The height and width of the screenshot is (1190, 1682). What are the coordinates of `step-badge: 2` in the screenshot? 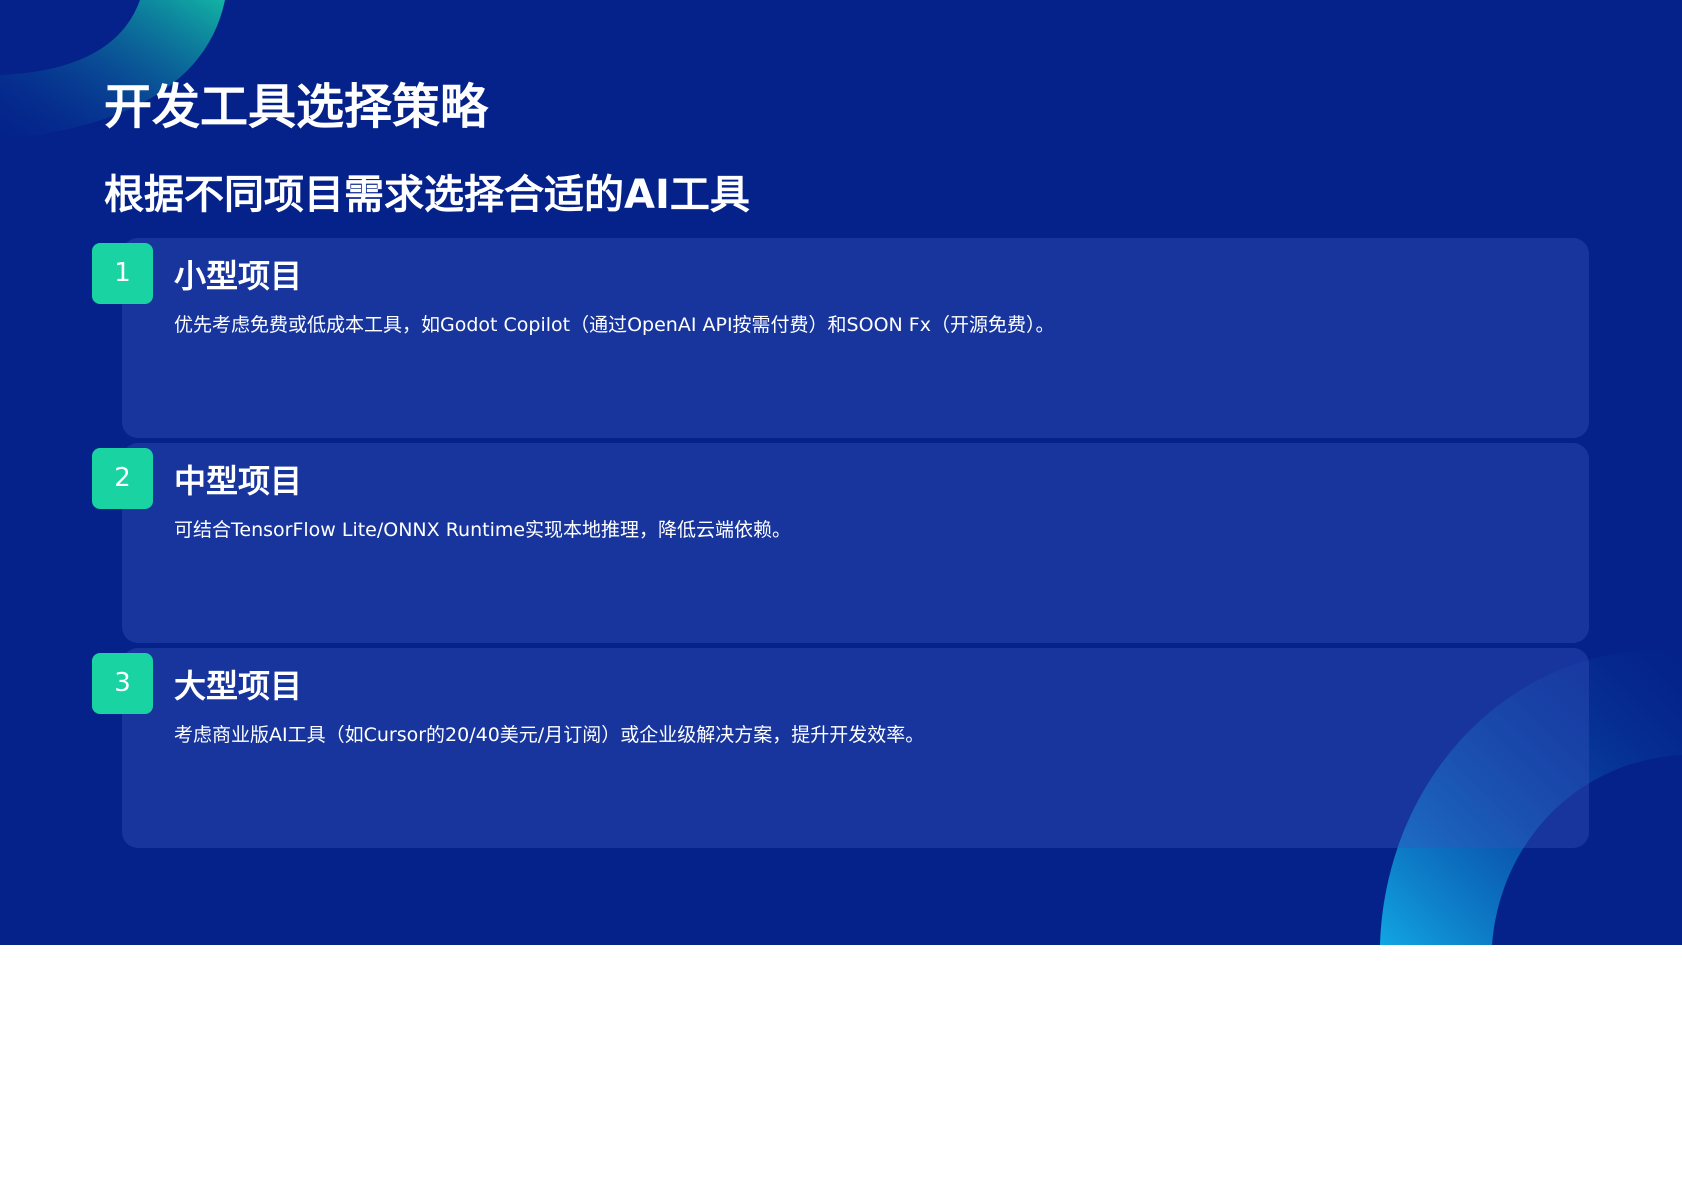 It's located at (122, 478).